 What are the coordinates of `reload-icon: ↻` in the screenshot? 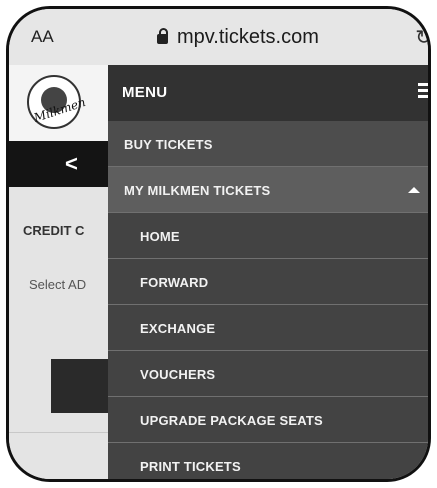 It's located at (421, 37).